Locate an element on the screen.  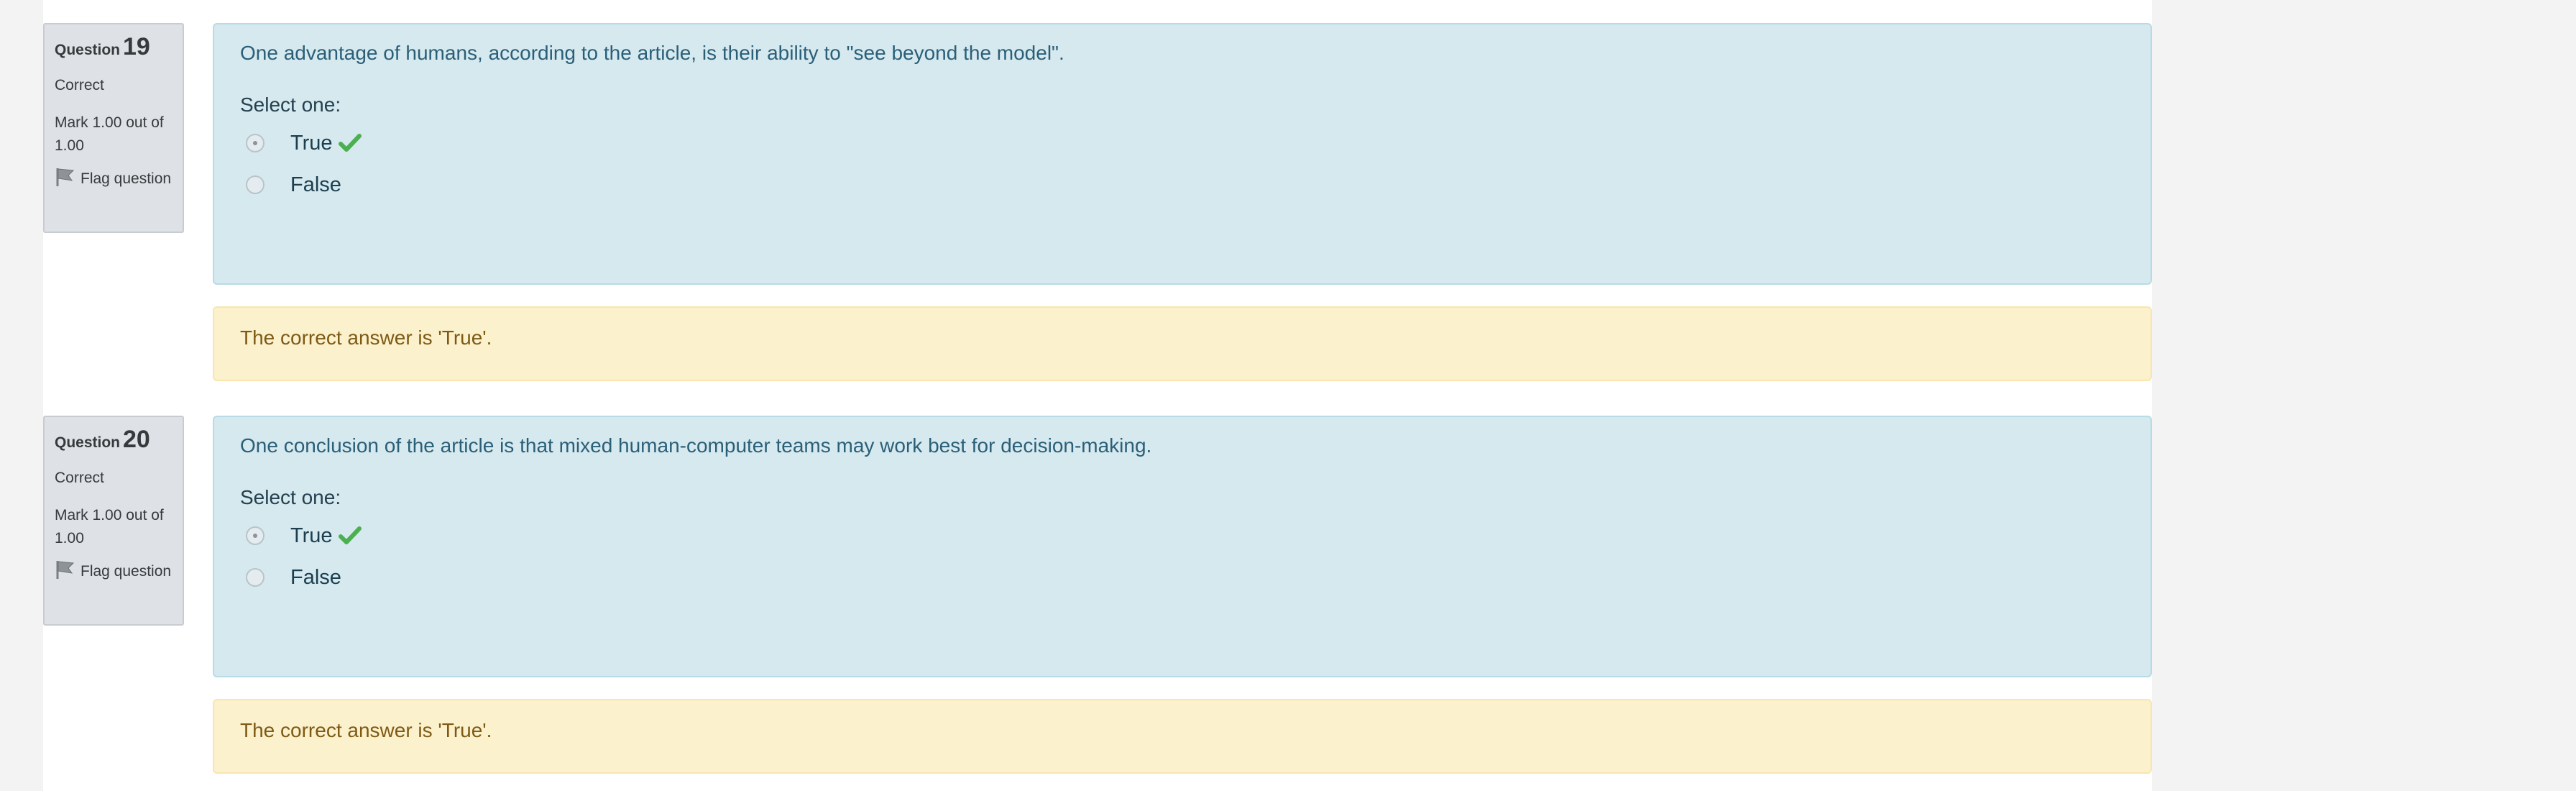
correct-answer-feedback-20: The correct answer is 'True'. is located at coordinates (1182, 737).